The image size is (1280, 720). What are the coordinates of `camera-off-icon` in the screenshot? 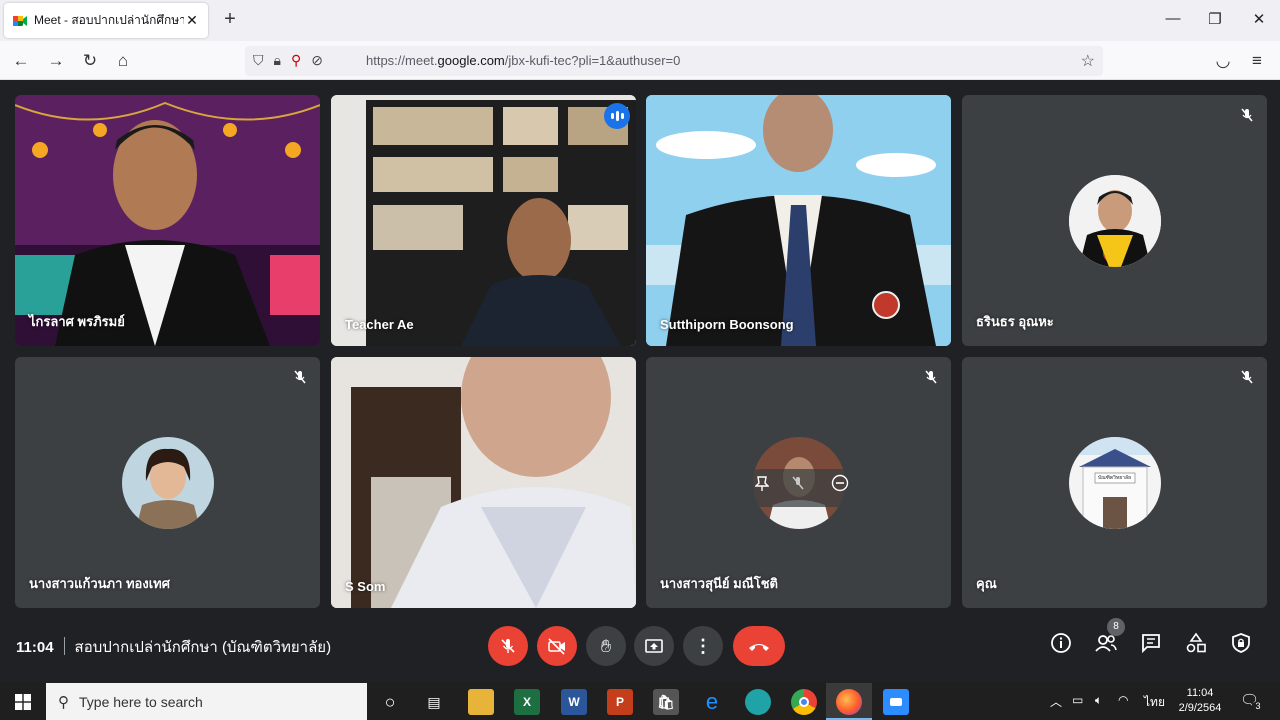 It's located at (556, 646).